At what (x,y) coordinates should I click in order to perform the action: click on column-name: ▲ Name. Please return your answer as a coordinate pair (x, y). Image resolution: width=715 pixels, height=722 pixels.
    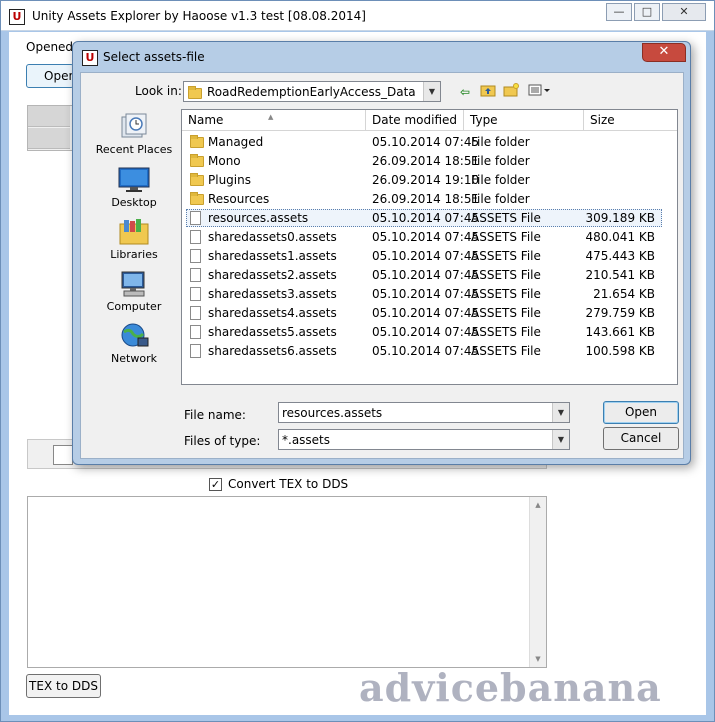
    Looking at the image, I should click on (274, 120).